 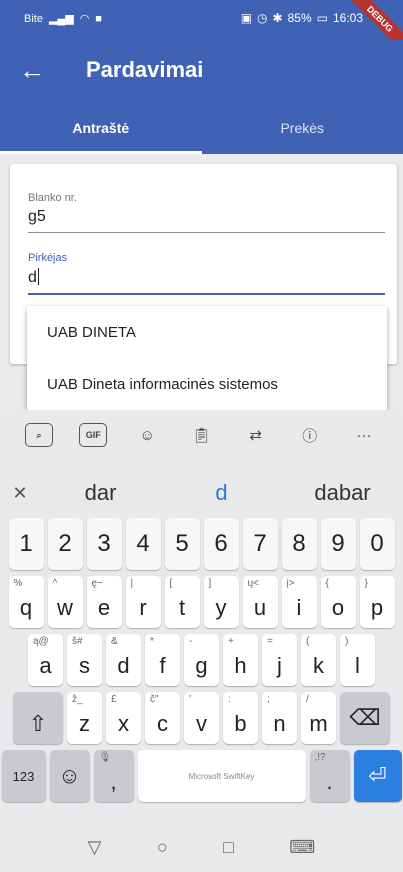 I want to click on key-label: 8, so click(x=299, y=543).